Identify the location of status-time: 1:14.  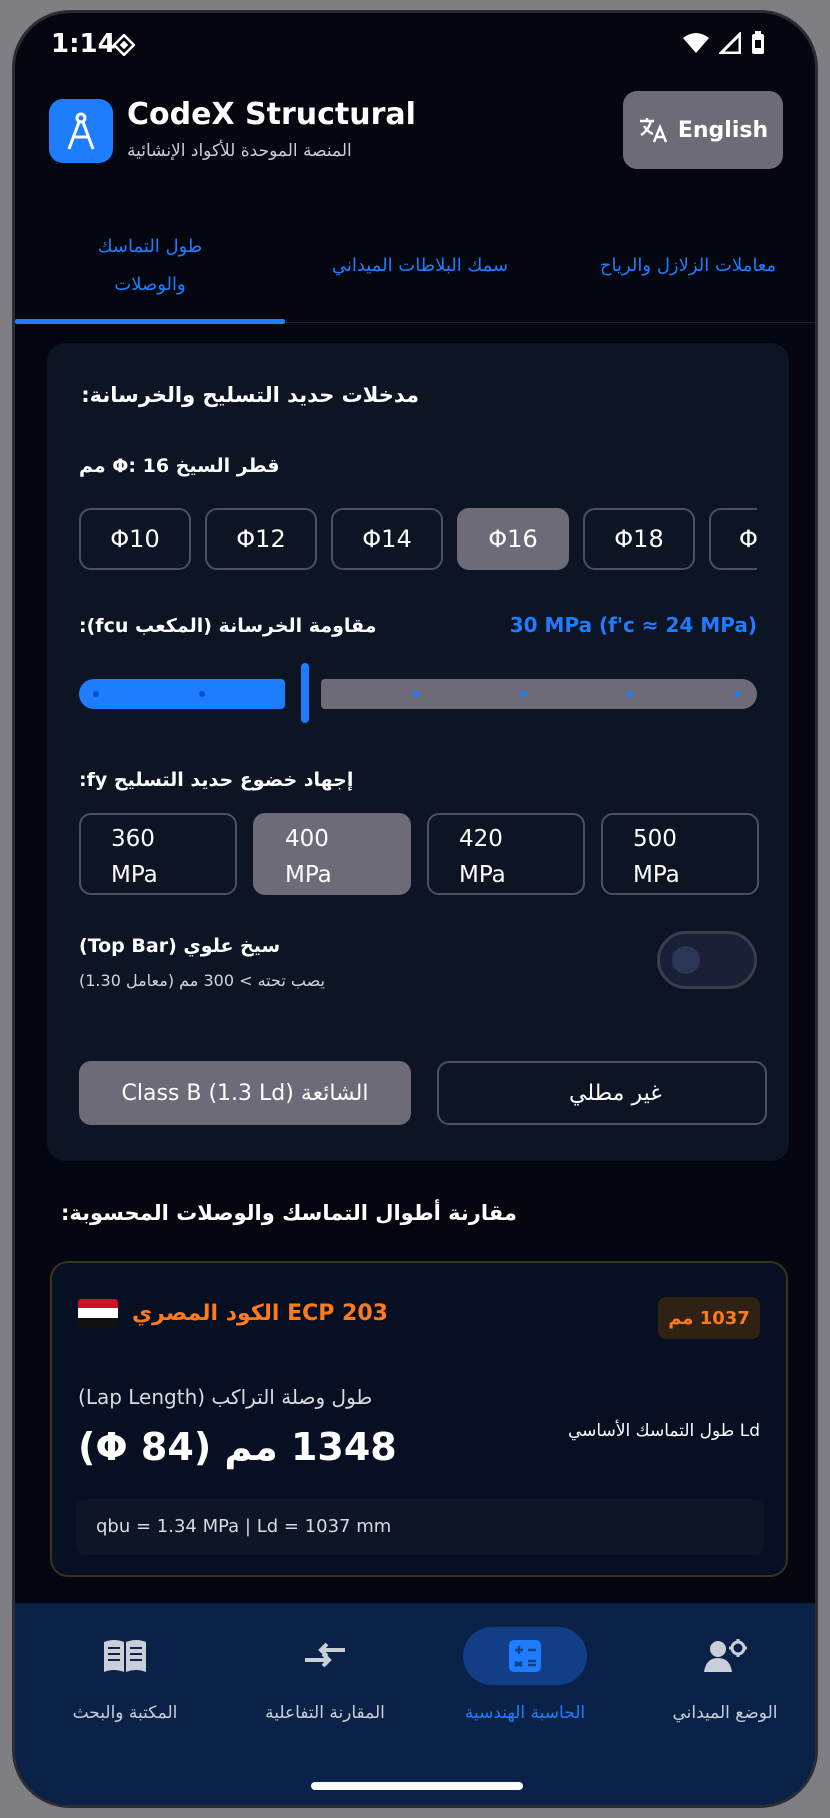
(83, 44).